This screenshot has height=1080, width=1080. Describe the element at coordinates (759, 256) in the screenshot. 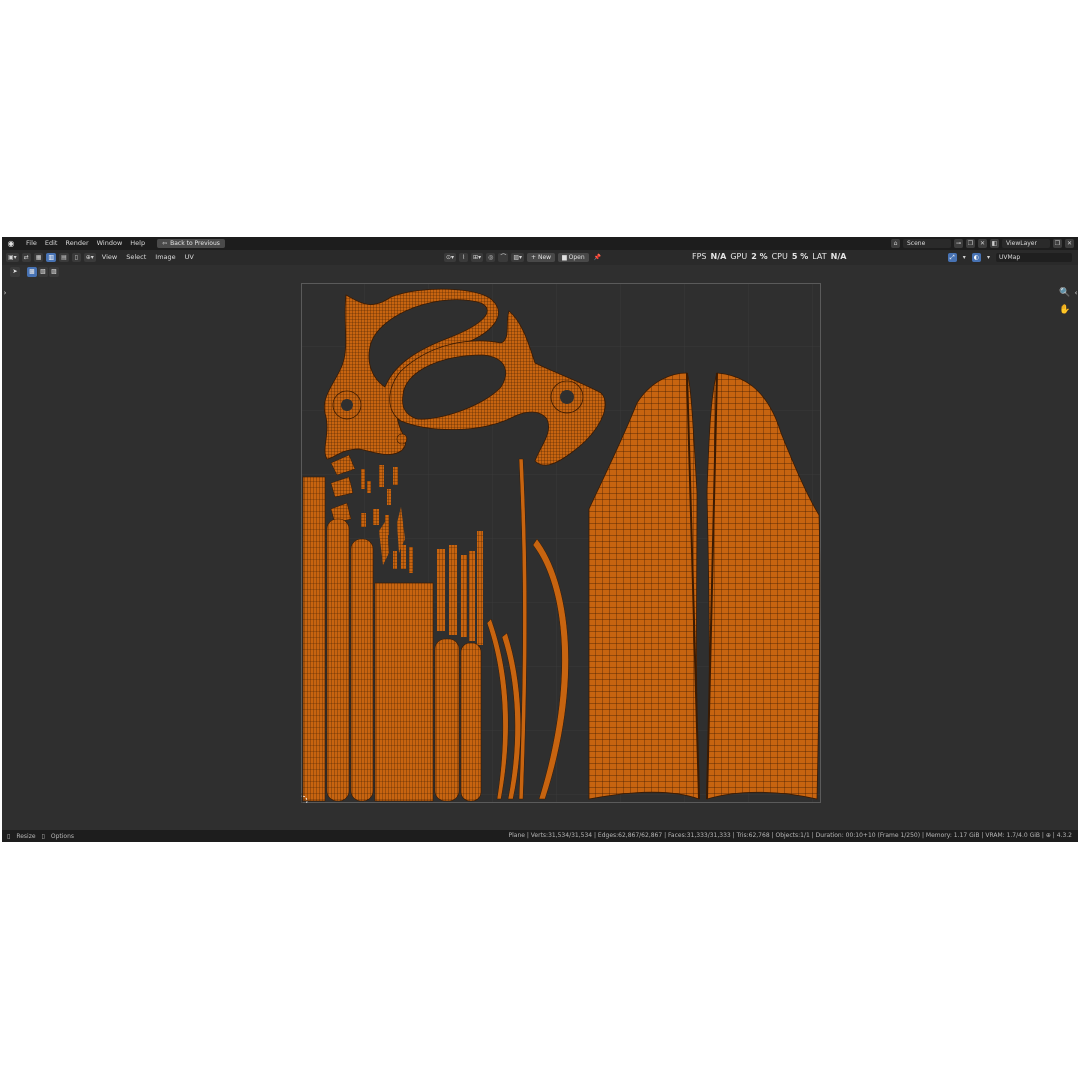

I see `gpu-value: 2 %` at that location.